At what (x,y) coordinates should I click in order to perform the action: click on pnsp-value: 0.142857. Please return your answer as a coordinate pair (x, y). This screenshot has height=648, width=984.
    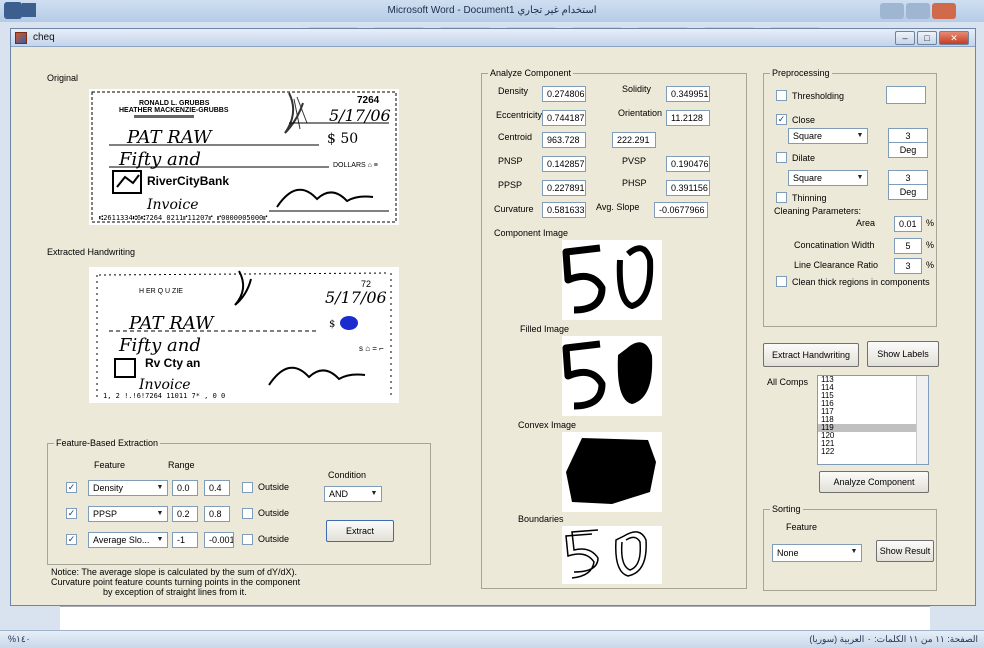
    Looking at the image, I should click on (564, 164).